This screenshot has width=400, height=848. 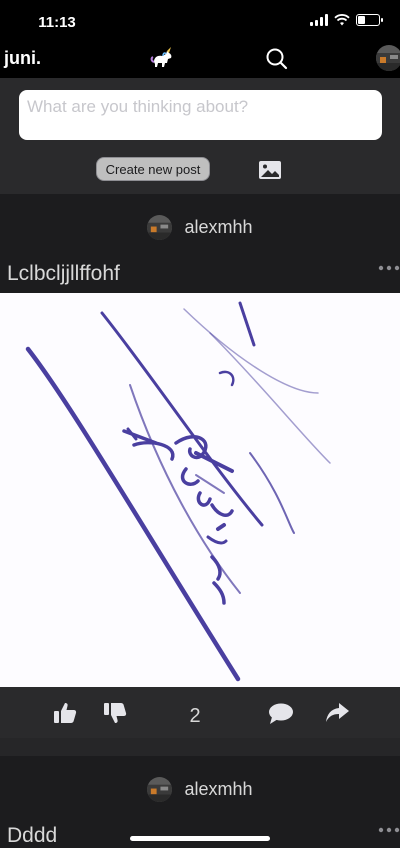 I want to click on brand-logo-text: juni., so click(x=22, y=58).